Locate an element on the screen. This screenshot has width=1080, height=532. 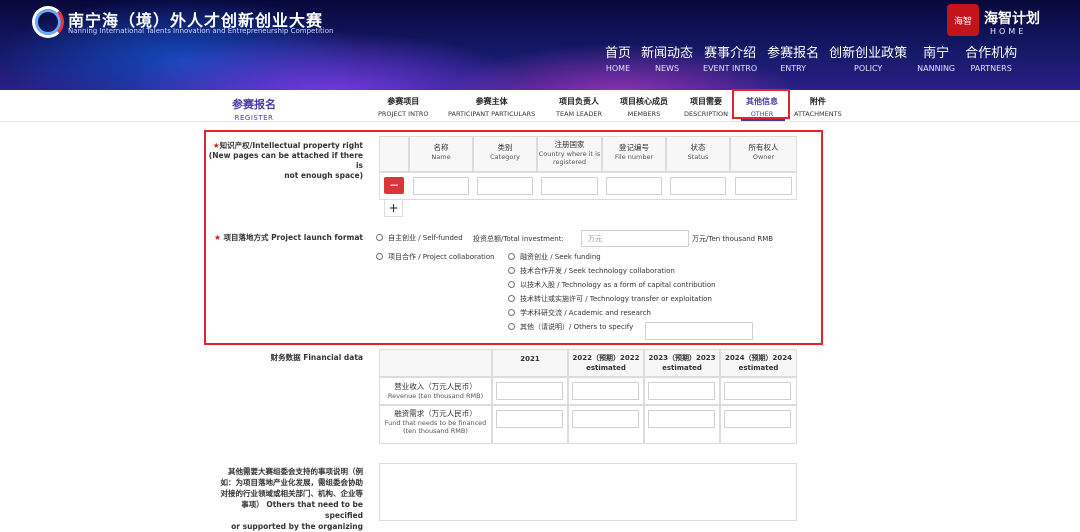
col-title: 2022（预期）2022 is located at coordinates (606, 358).